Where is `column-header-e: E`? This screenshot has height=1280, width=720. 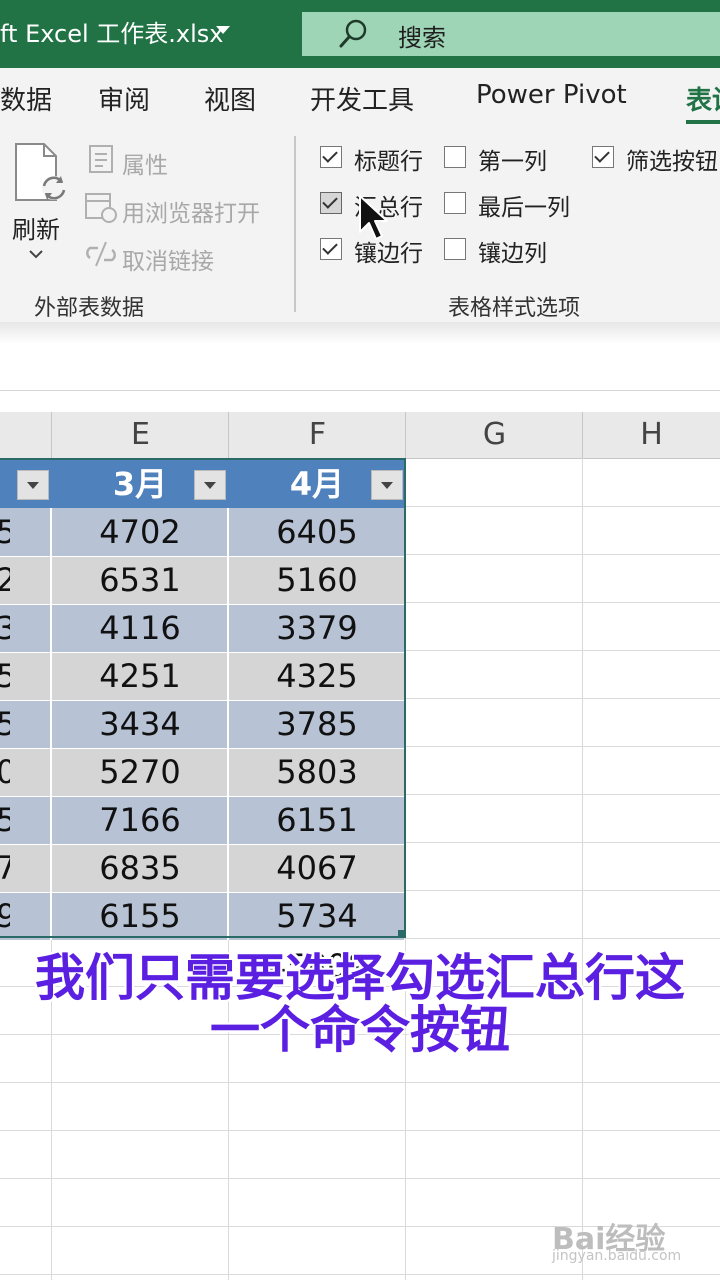 column-header-e: E is located at coordinates (140, 435).